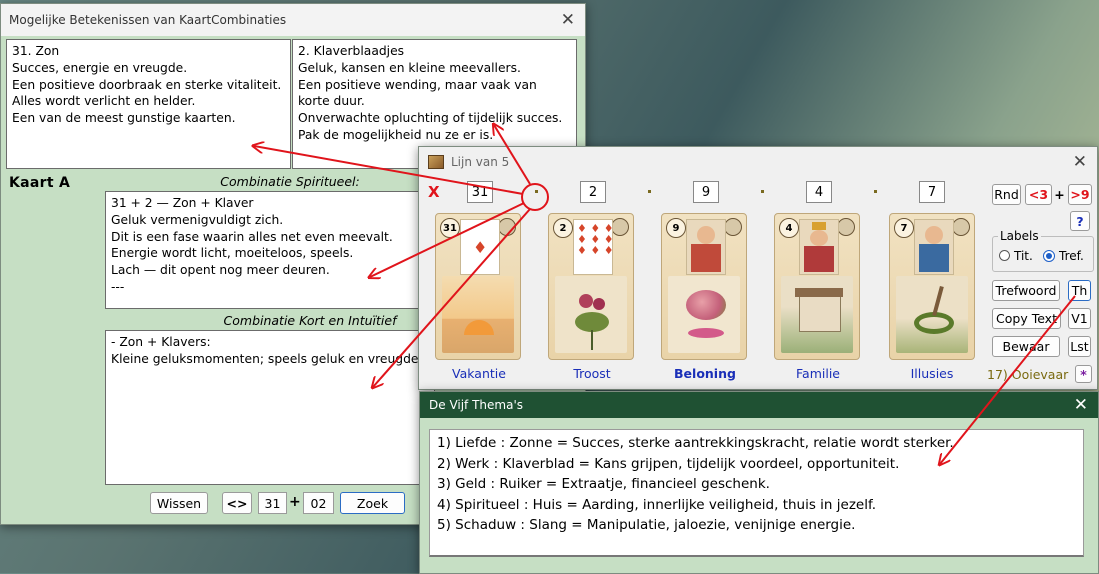 The image size is (1099, 574). What do you see at coordinates (272, 503) in the screenshot?
I see `card-a-number-input: 31` at bounding box center [272, 503].